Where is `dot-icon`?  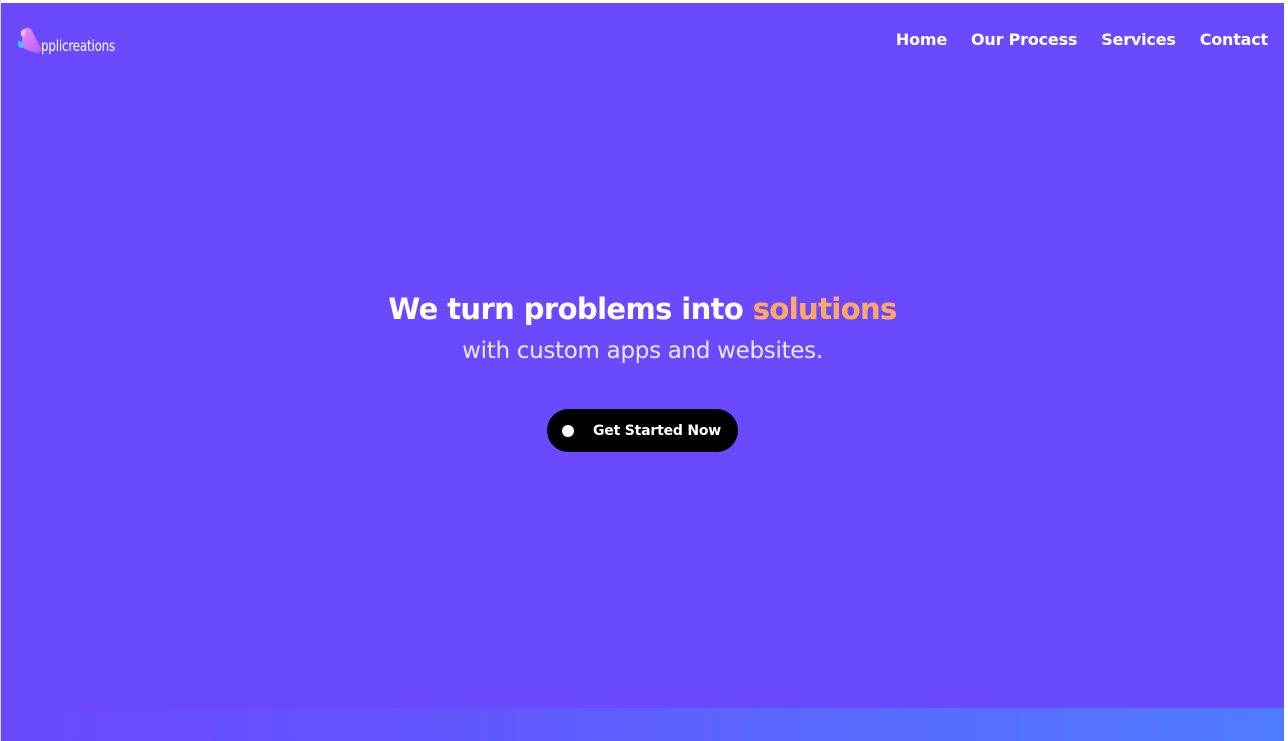
dot-icon is located at coordinates (568, 430).